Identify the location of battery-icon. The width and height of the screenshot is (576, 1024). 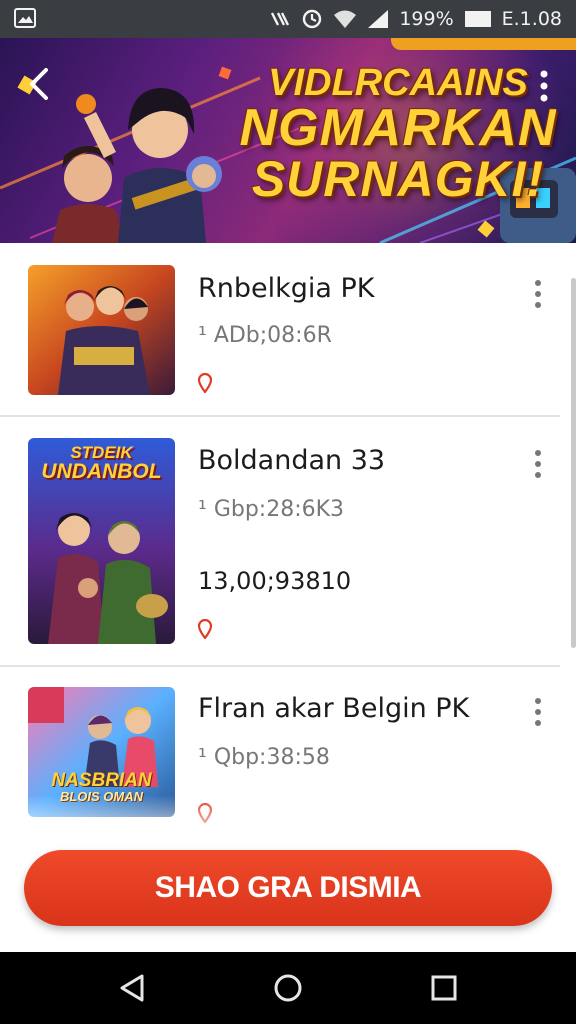
(478, 19).